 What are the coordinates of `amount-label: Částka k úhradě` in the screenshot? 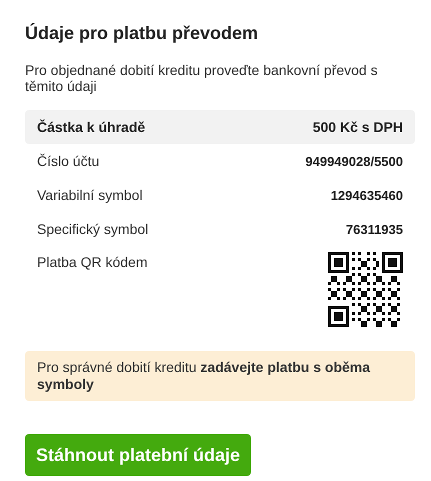 It's located at (91, 127).